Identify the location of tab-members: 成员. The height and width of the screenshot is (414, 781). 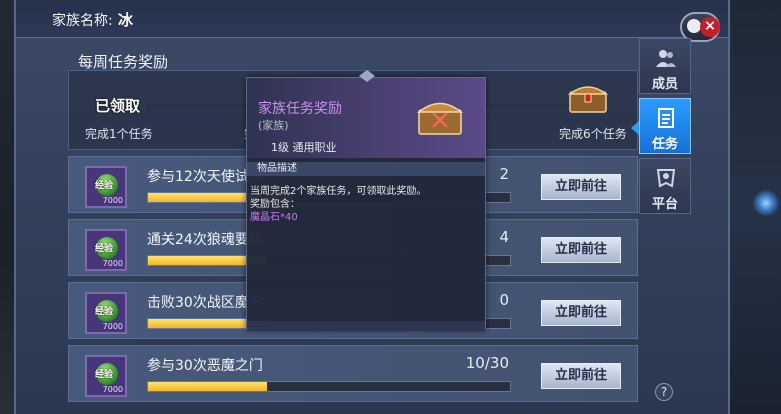
(665, 66).